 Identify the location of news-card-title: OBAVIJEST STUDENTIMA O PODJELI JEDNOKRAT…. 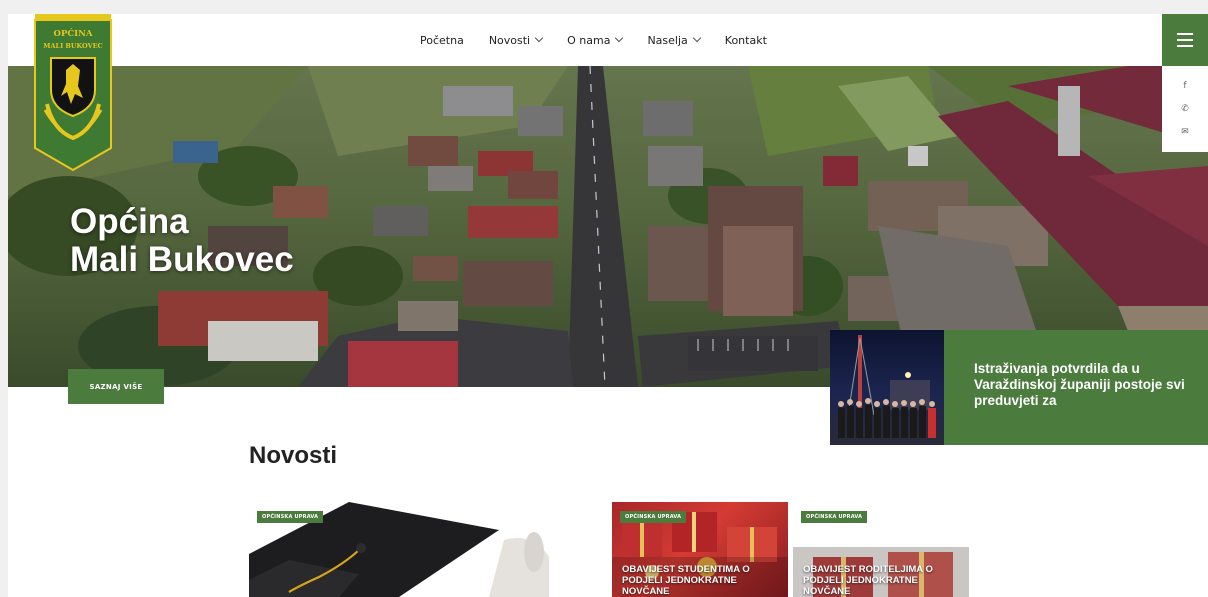
(702, 580).